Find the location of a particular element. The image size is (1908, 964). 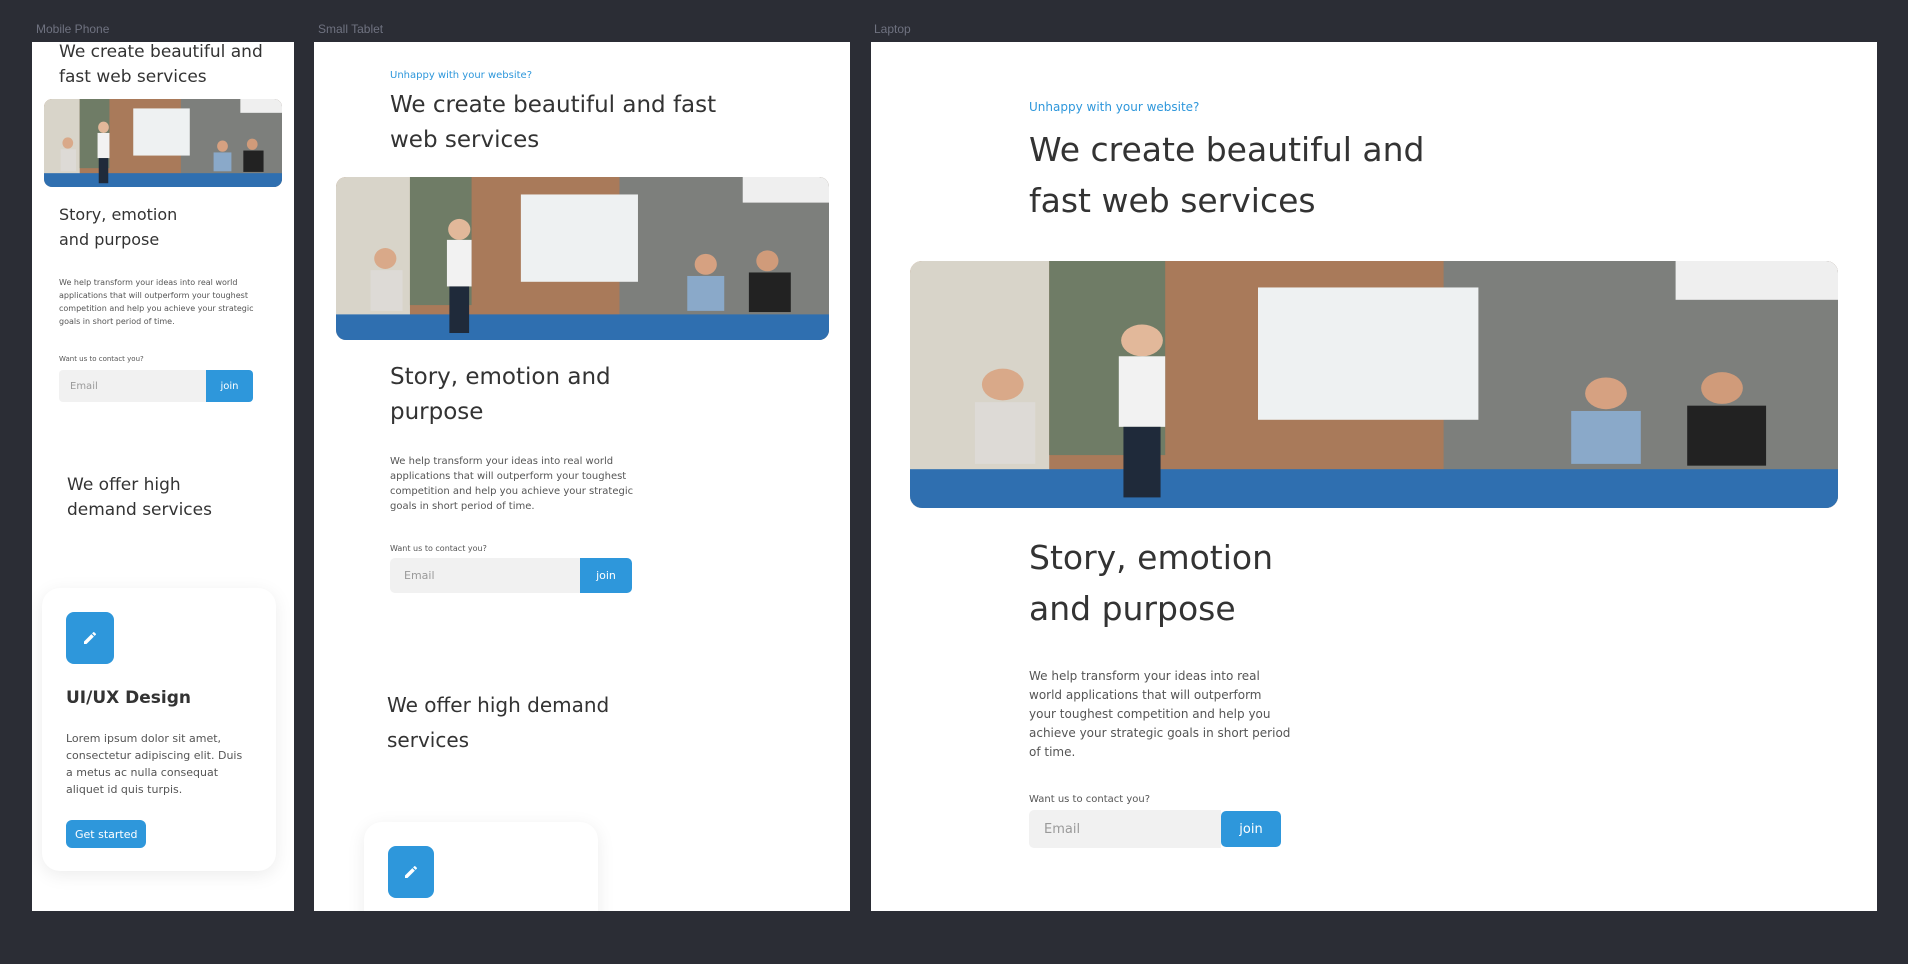

service-card is located at coordinates (481, 866).